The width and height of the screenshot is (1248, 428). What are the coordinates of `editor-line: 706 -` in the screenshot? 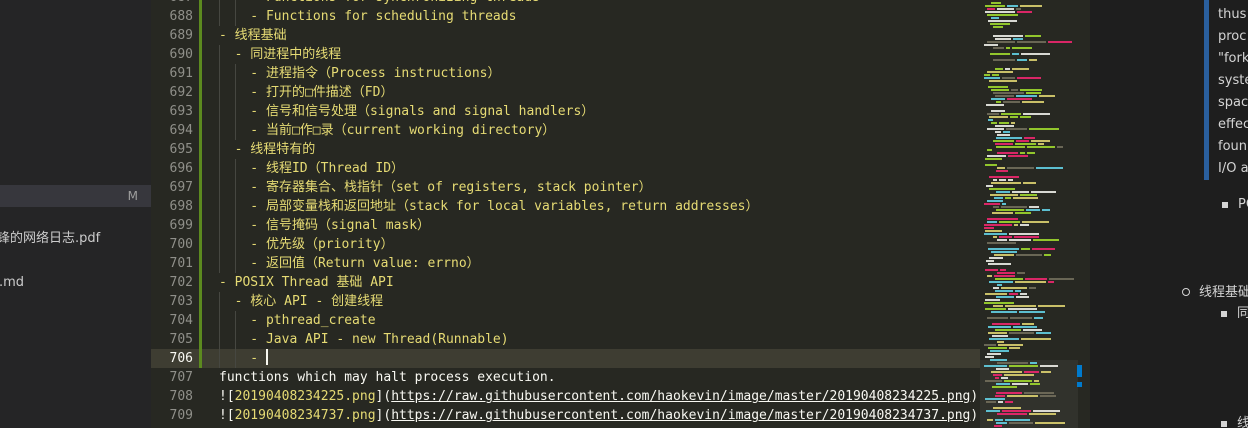 It's located at (565, 358).